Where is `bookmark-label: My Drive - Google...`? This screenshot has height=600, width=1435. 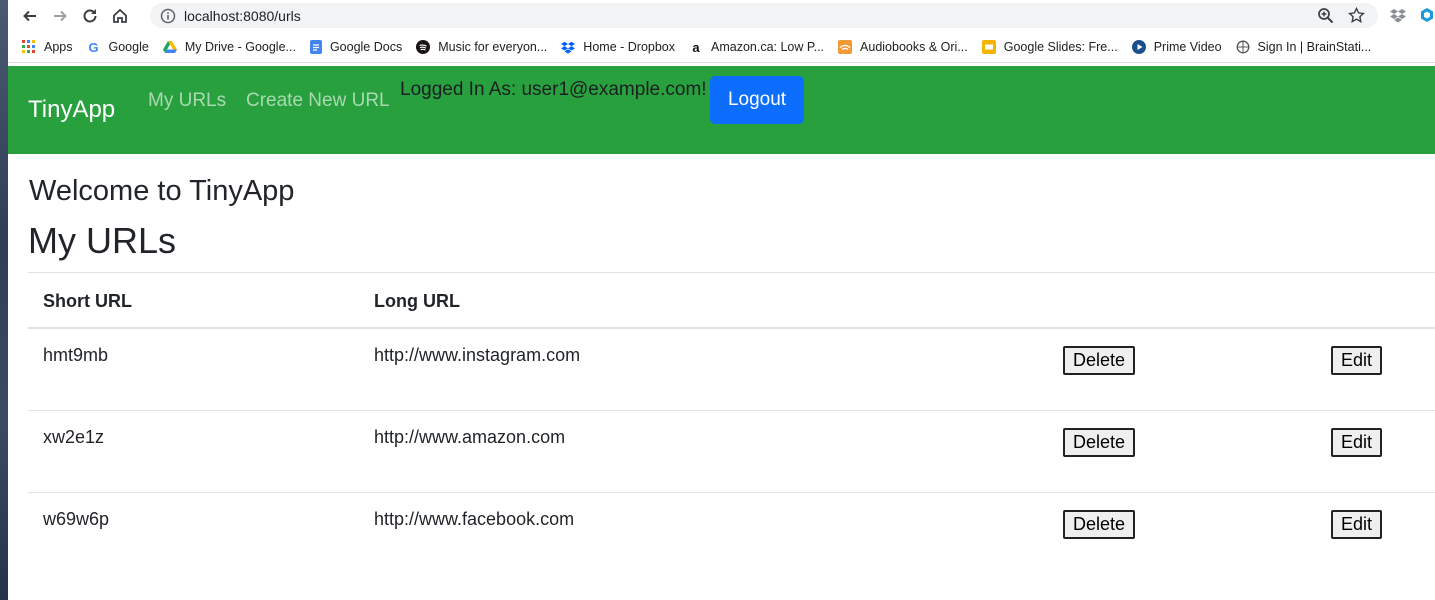
bookmark-label: My Drive - Google... is located at coordinates (240, 47).